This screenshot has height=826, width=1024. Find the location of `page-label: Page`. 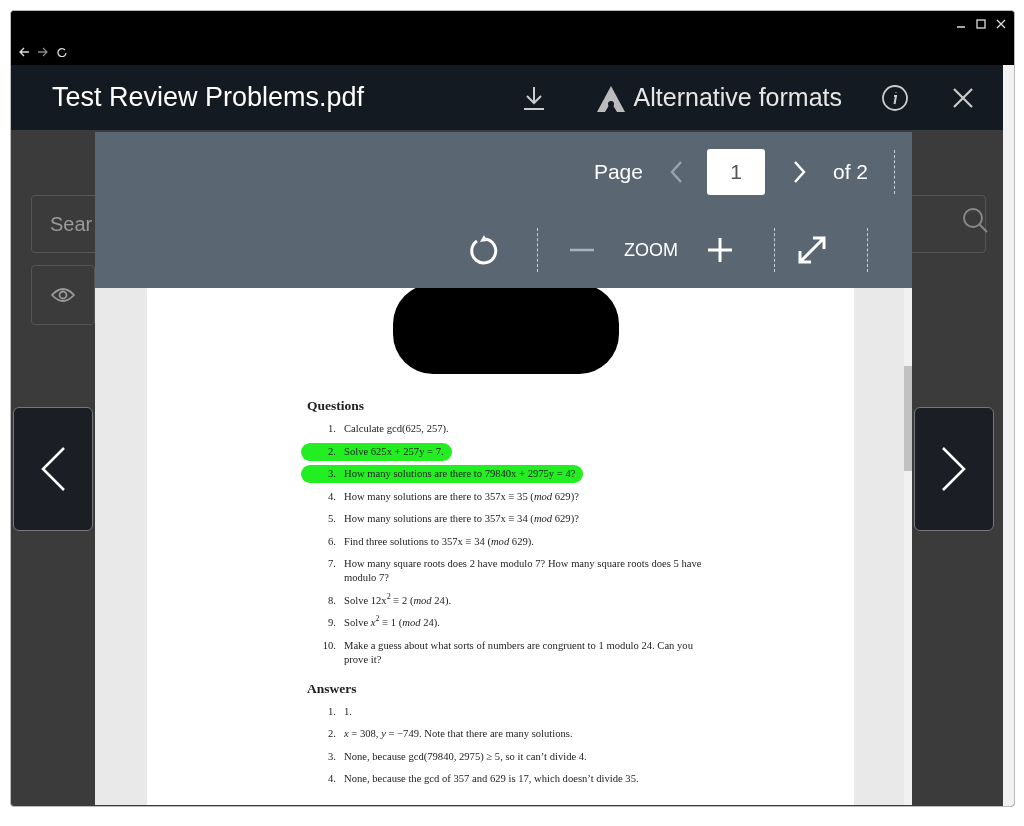

page-label: Page is located at coordinates (618, 172).